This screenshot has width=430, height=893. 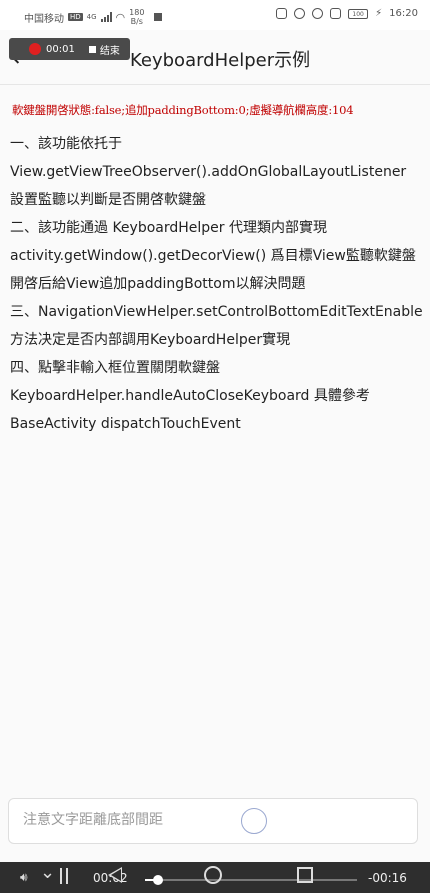 What do you see at coordinates (300, 13) in the screenshot?
I see `vibrate-icon` at bounding box center [300, 13].